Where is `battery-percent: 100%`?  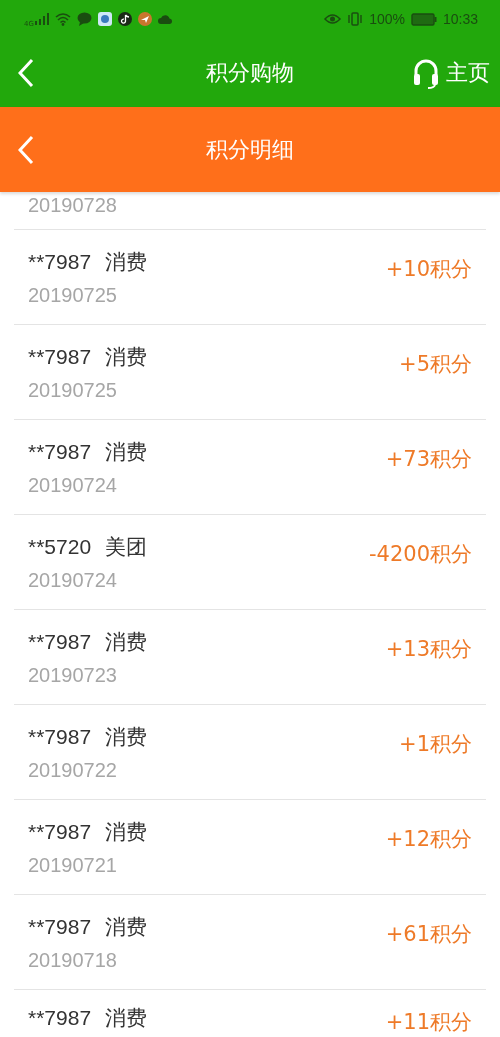 battery-percent: 100% is located at coordinates (387, 19).